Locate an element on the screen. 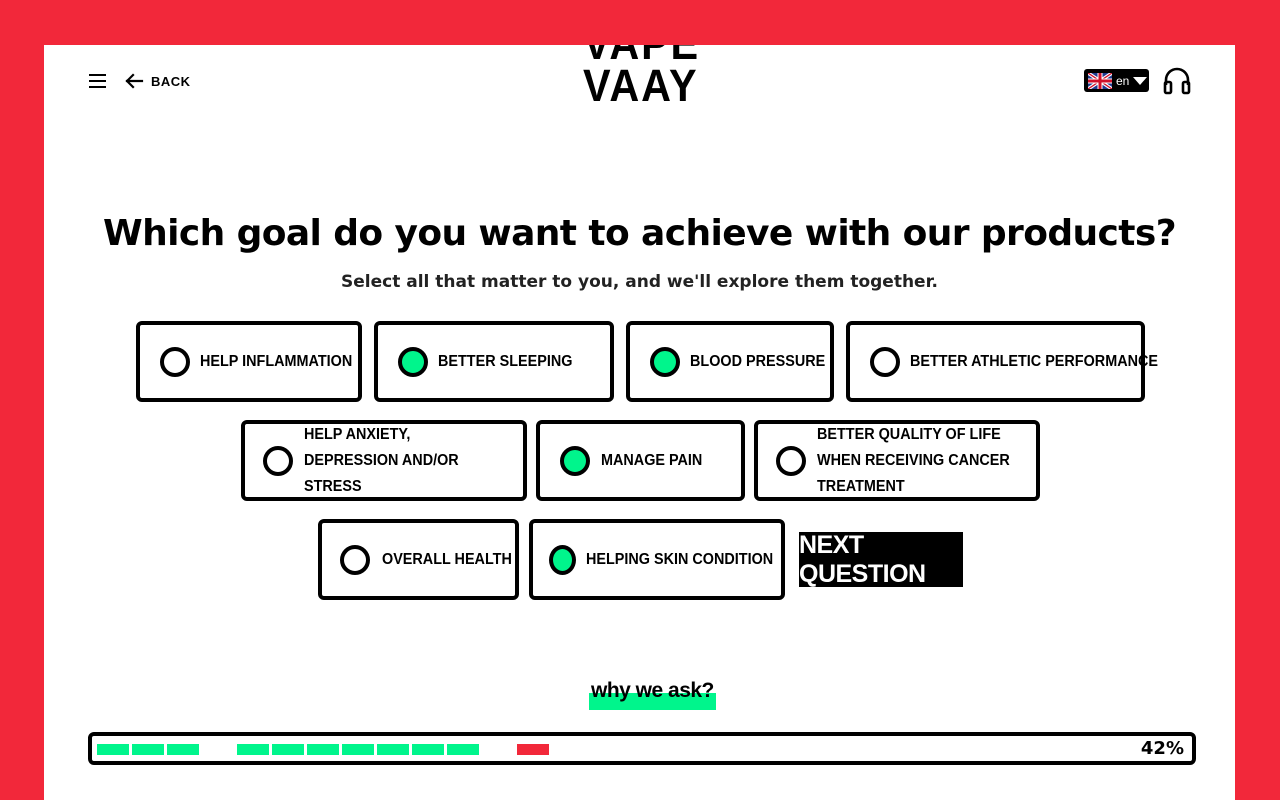 The height and width of the screenshot is (800, 1280). option-label: HELPING SKIN CONDITION is located at coordinates (680, 559).